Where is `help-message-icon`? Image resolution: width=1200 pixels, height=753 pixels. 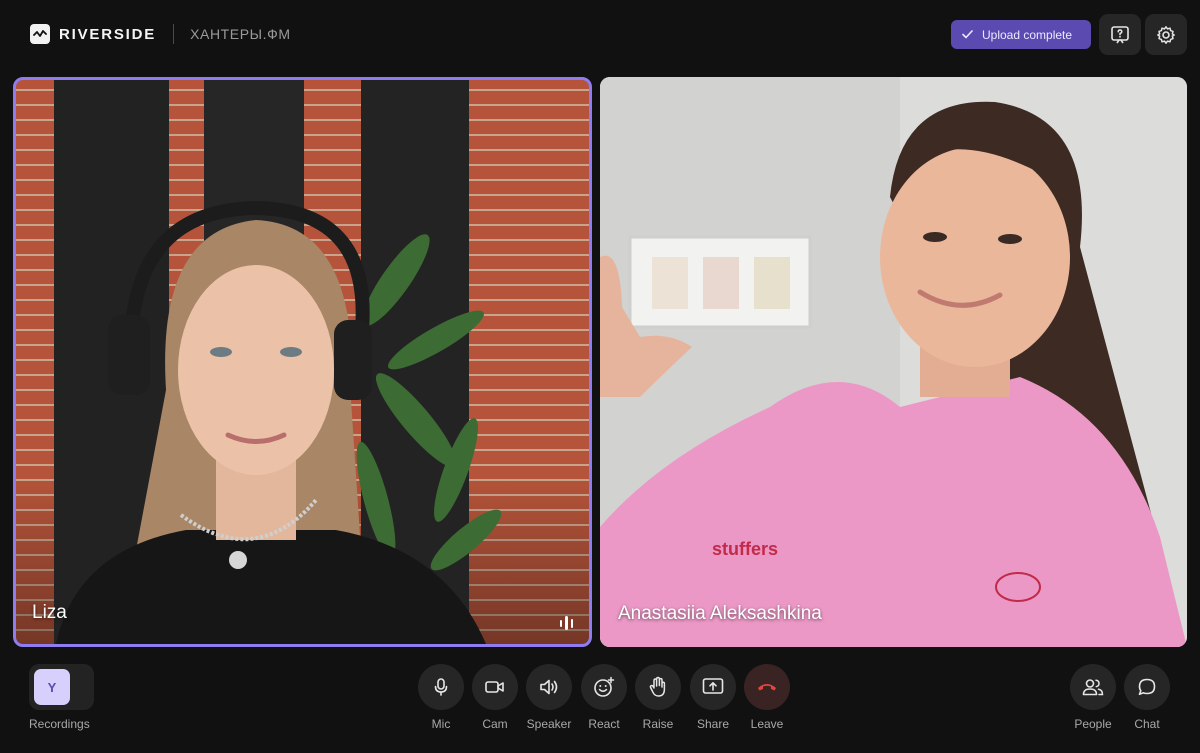
help-message-icon is located at coordinates (1120, 35).